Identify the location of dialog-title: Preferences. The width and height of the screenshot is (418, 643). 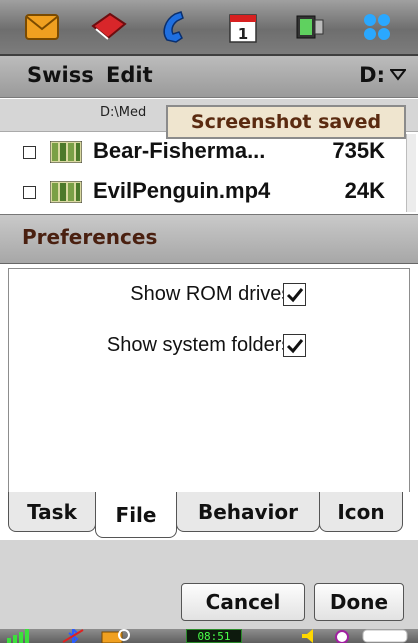
(90, 237).